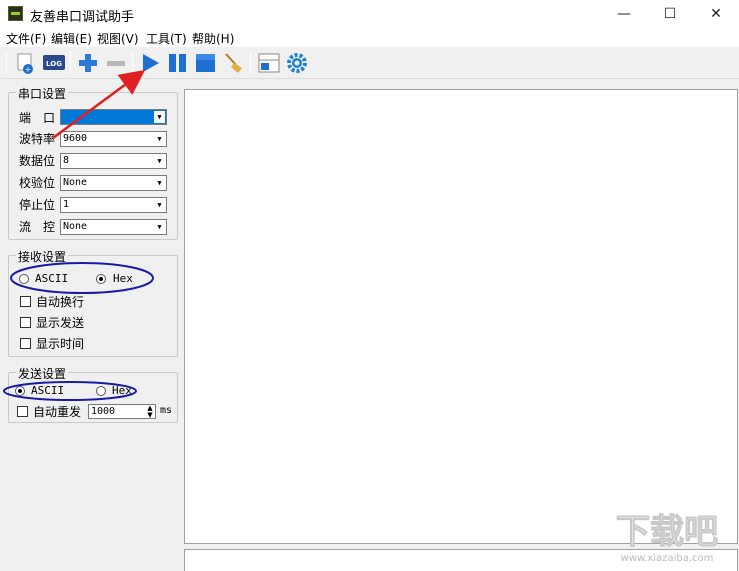  What do you see at coordinates (37, 118) in the screenshot?
I see `port-label: 端 口` at bounding box center [37, 118].